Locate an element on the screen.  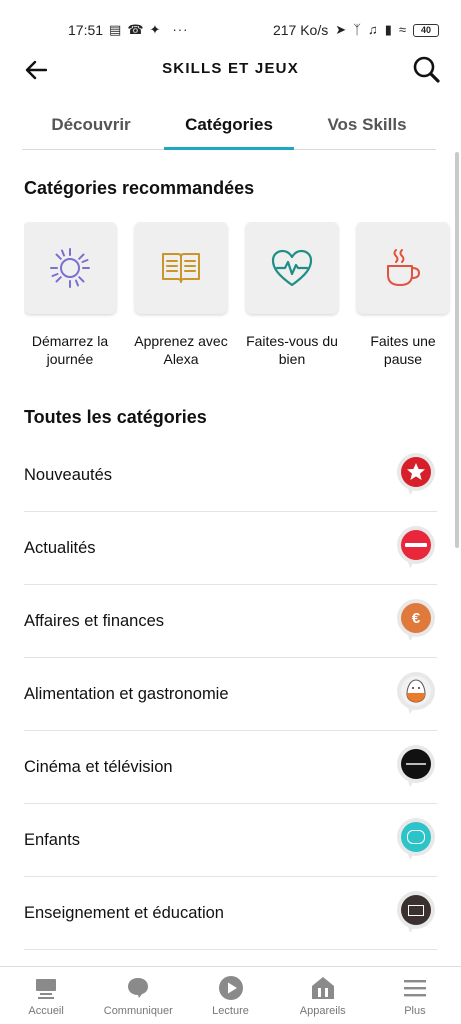
category-label: Alimentation et gastronomie is located at coordinates (126, 693).